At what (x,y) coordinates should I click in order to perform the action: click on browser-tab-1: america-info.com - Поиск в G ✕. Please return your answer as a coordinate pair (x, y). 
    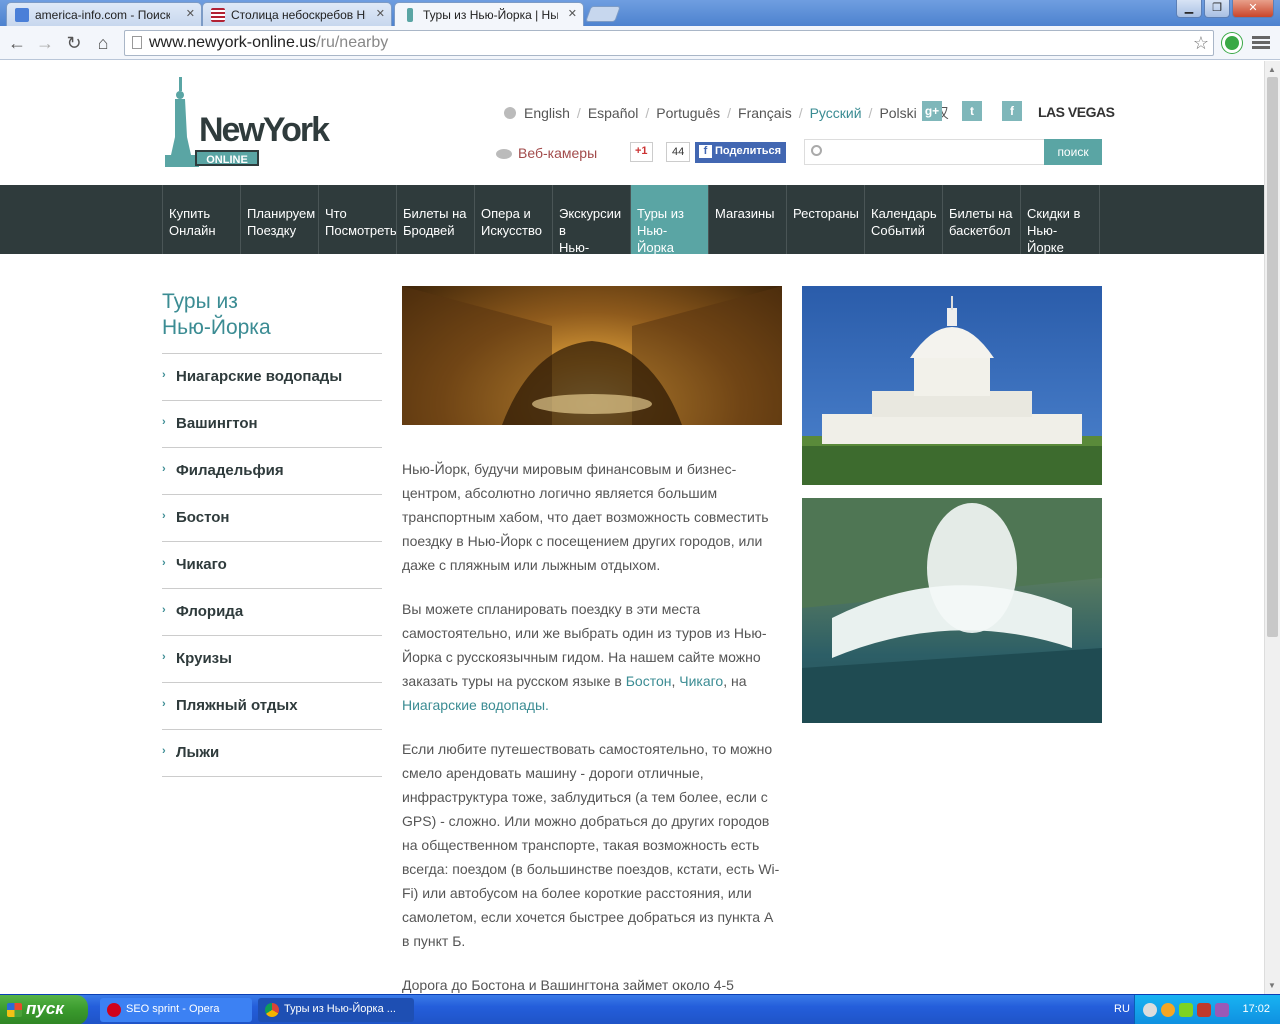
    Looking at the image, I should click on (104, 14).